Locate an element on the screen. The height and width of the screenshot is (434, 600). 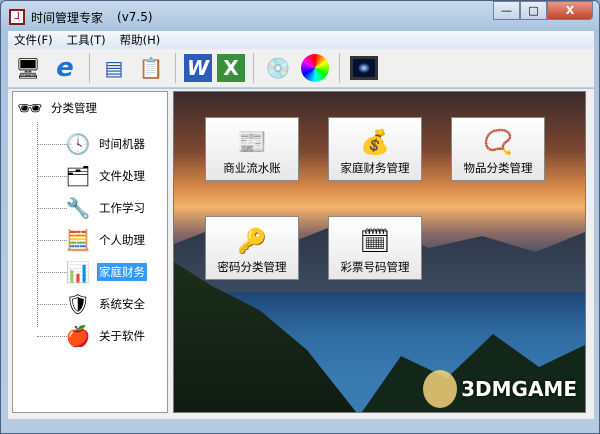
tree-item: 🕓 时间机器 is located at coordinates (105, 144).